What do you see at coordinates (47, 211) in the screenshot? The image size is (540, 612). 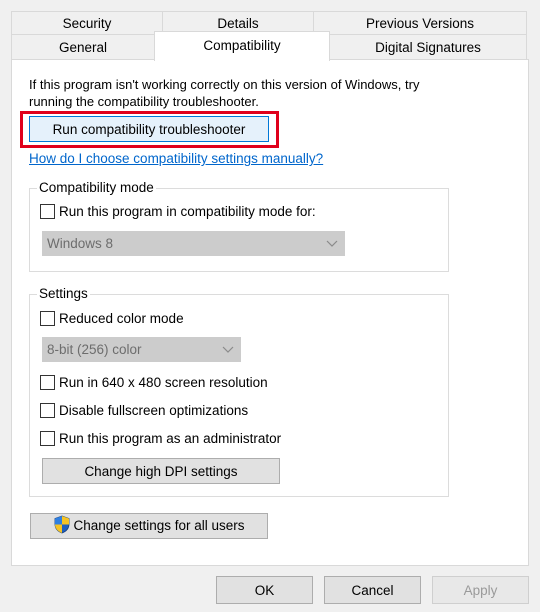 I see `compat-mode-checkbox` at bounding box center [47, 211].